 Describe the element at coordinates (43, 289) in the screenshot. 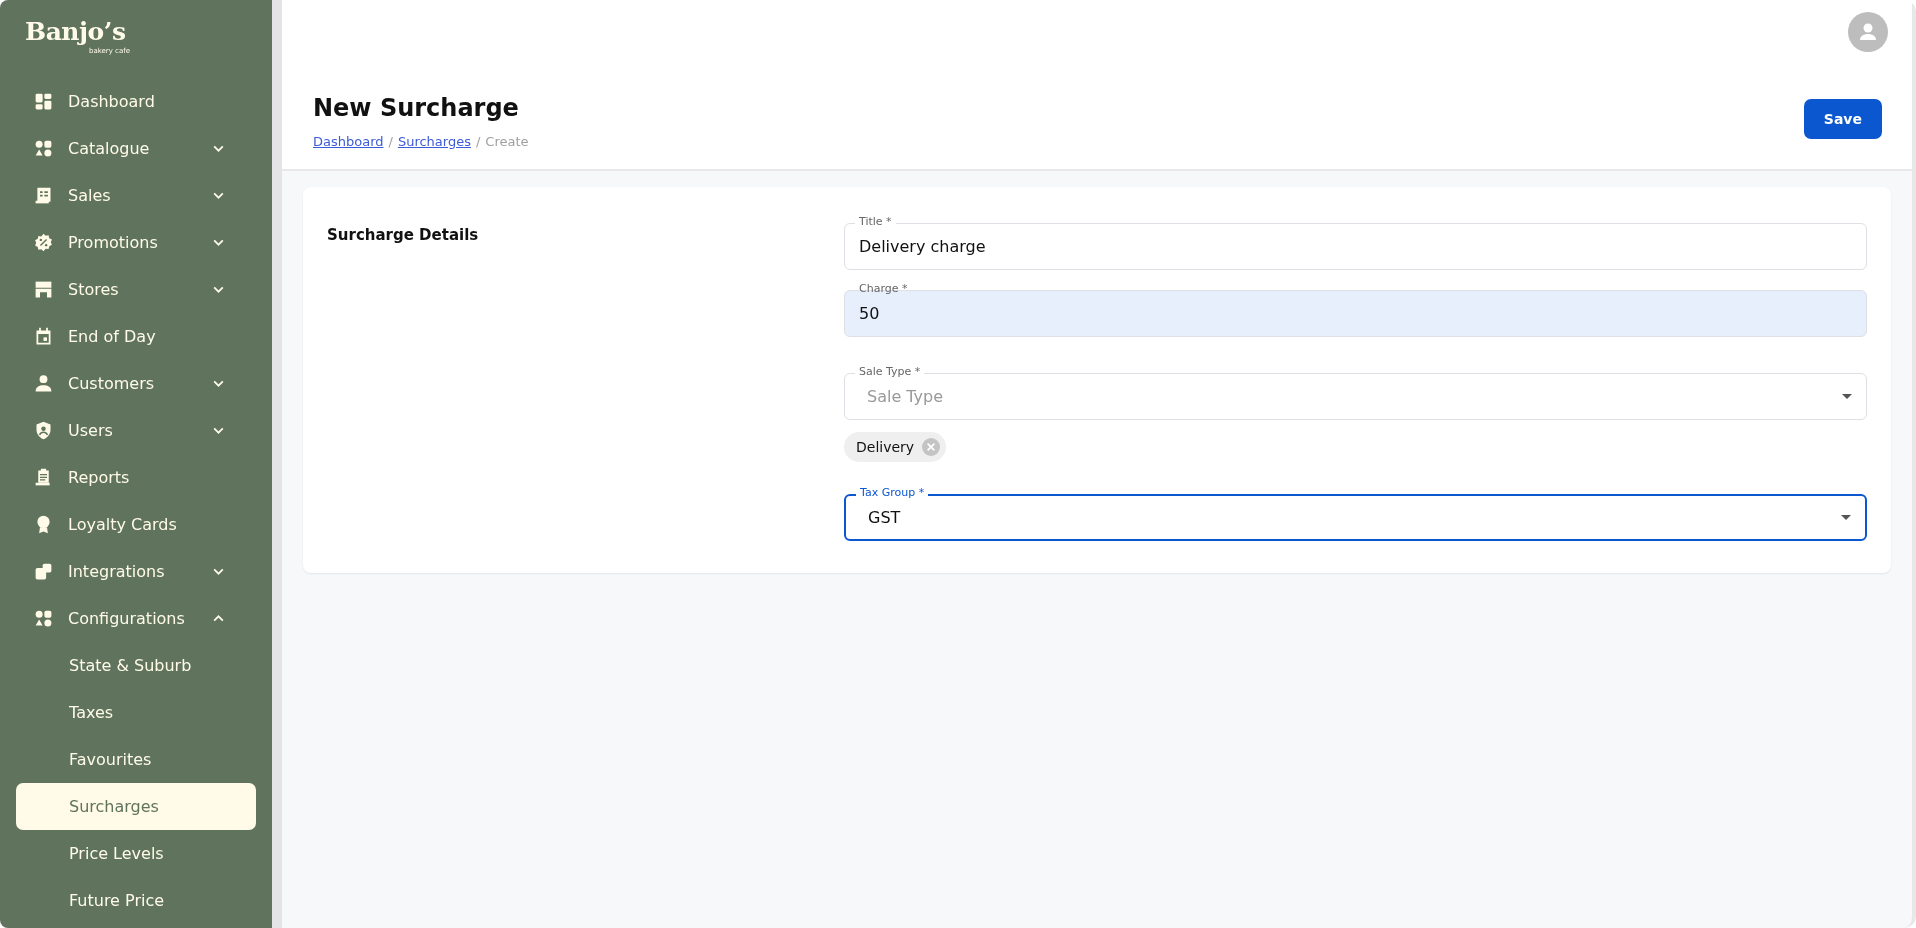

I see `store-icon` at that location.